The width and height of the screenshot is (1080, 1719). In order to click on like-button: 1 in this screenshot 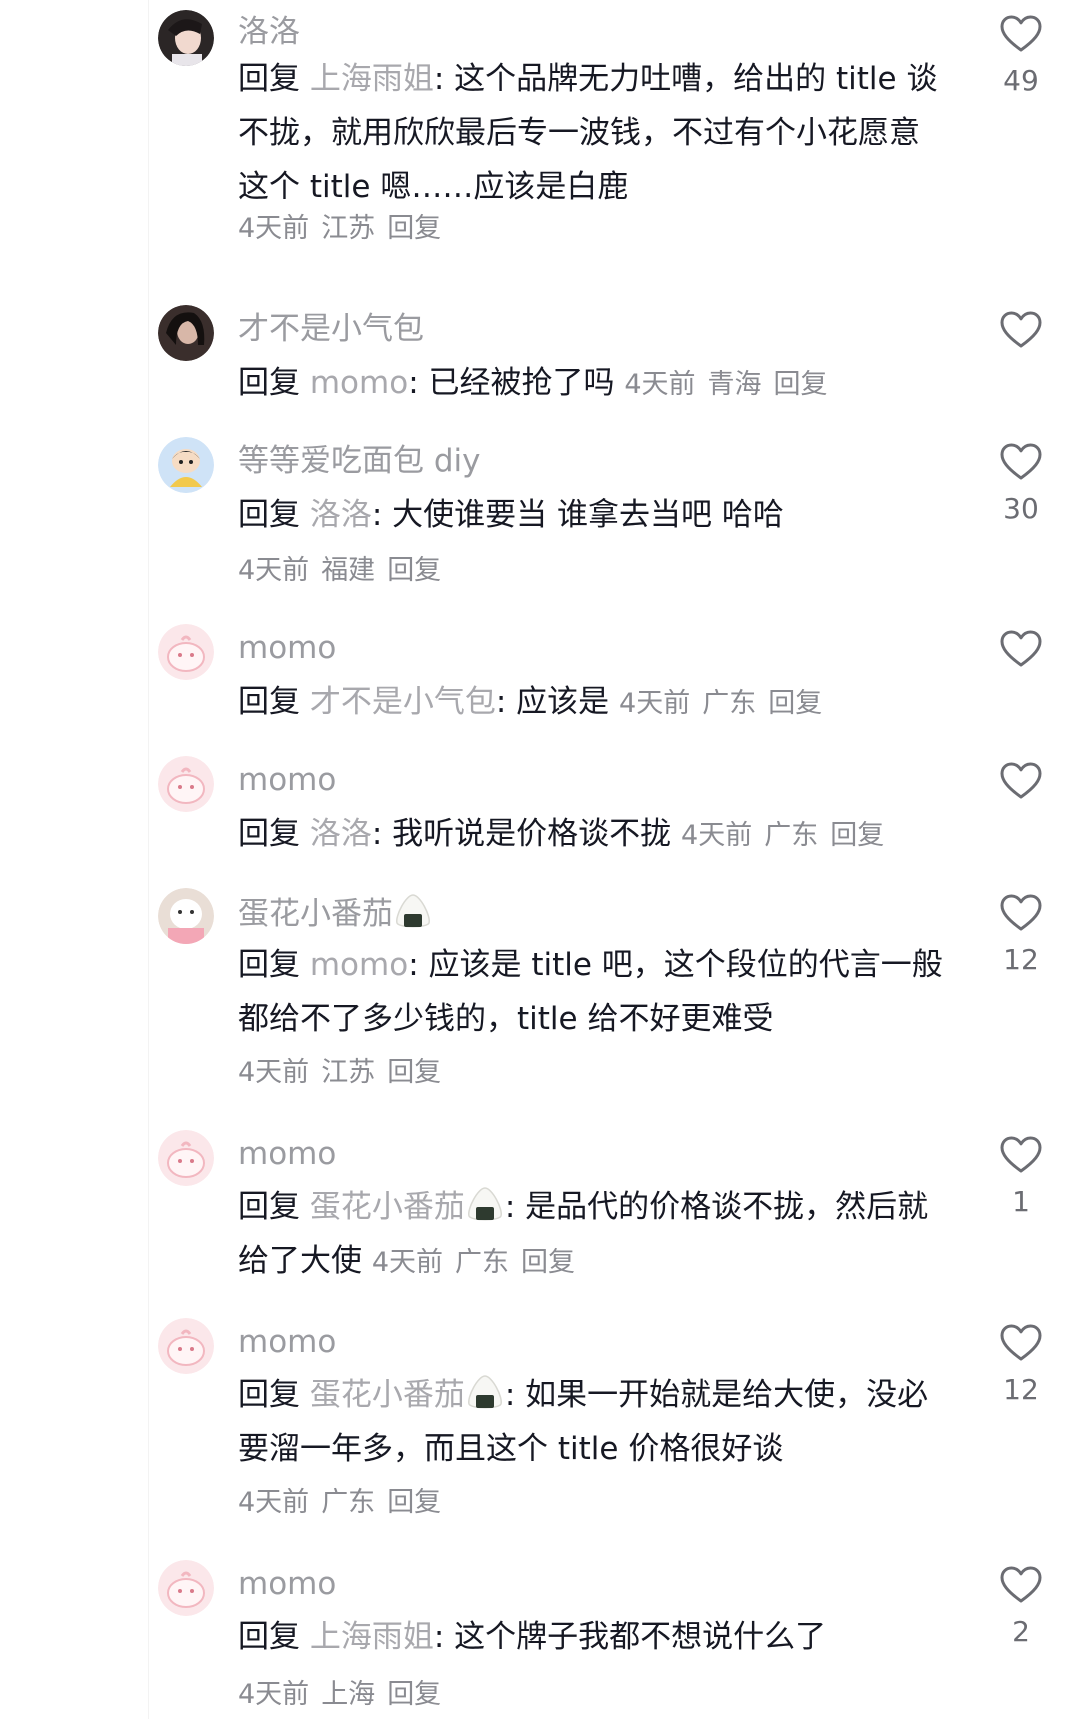, I will do `click(1021, 1177)`.